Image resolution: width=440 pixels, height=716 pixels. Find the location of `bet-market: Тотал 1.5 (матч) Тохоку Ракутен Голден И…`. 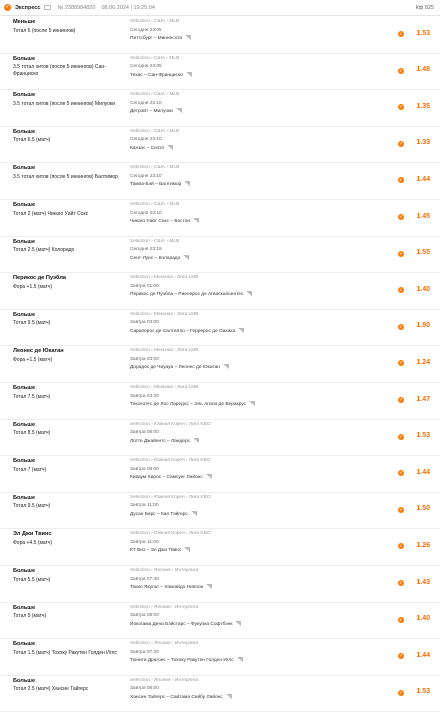

bet-market: Тотал 1.5 (матч) Тохоку Ракутен Голден И… is located at coordinates (65, 652).